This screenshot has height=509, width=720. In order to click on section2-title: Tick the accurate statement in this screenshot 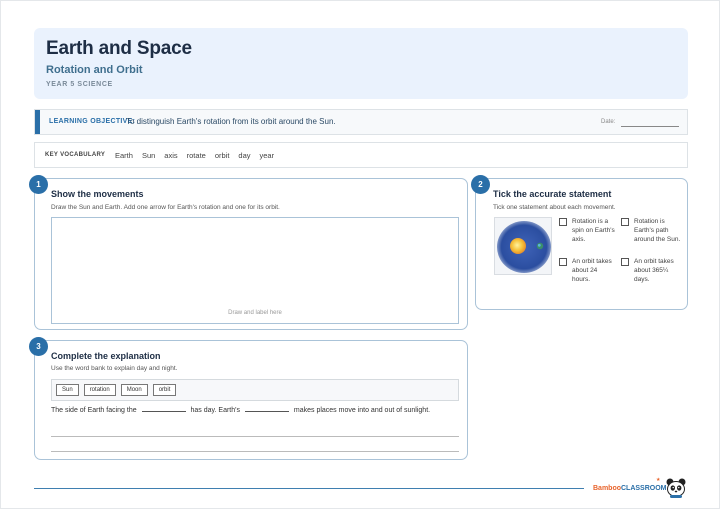, I will do `click(552, 194)`.